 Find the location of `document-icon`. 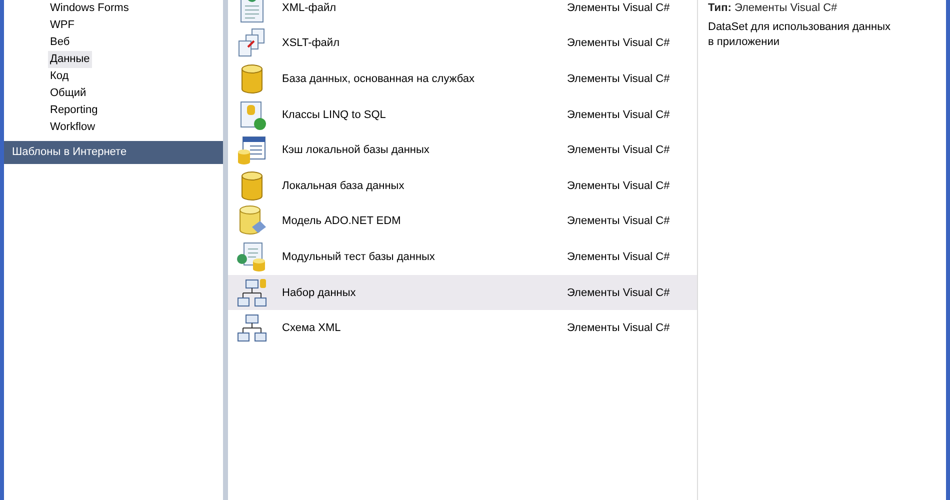

document-icon is located at coordinates (252, 256).